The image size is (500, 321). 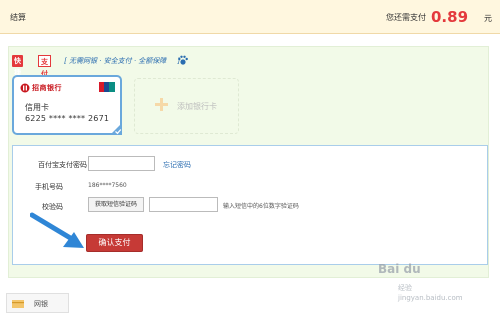 What do you see at coordinates (177, 165) in the screenshot?
I see `forgot-password-link: 忘记密码` at bounding box center [177, 165].